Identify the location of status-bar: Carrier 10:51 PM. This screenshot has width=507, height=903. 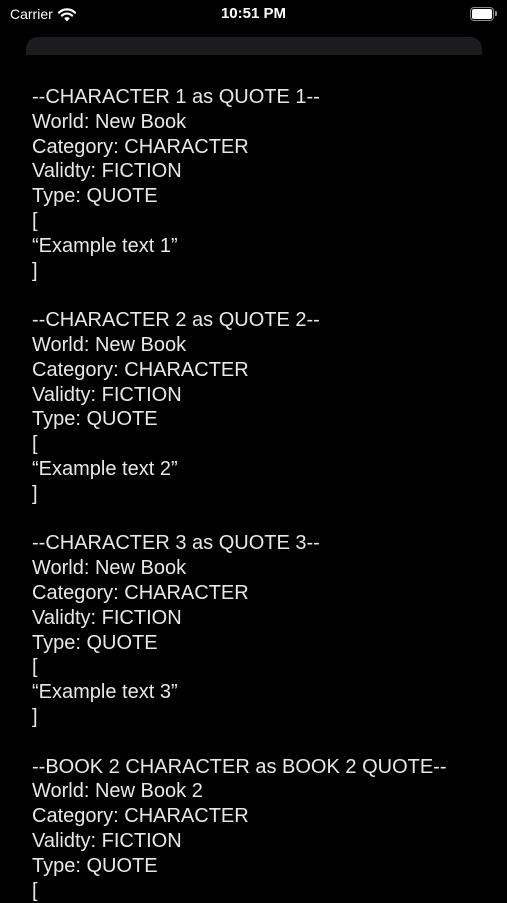
(253, 15).